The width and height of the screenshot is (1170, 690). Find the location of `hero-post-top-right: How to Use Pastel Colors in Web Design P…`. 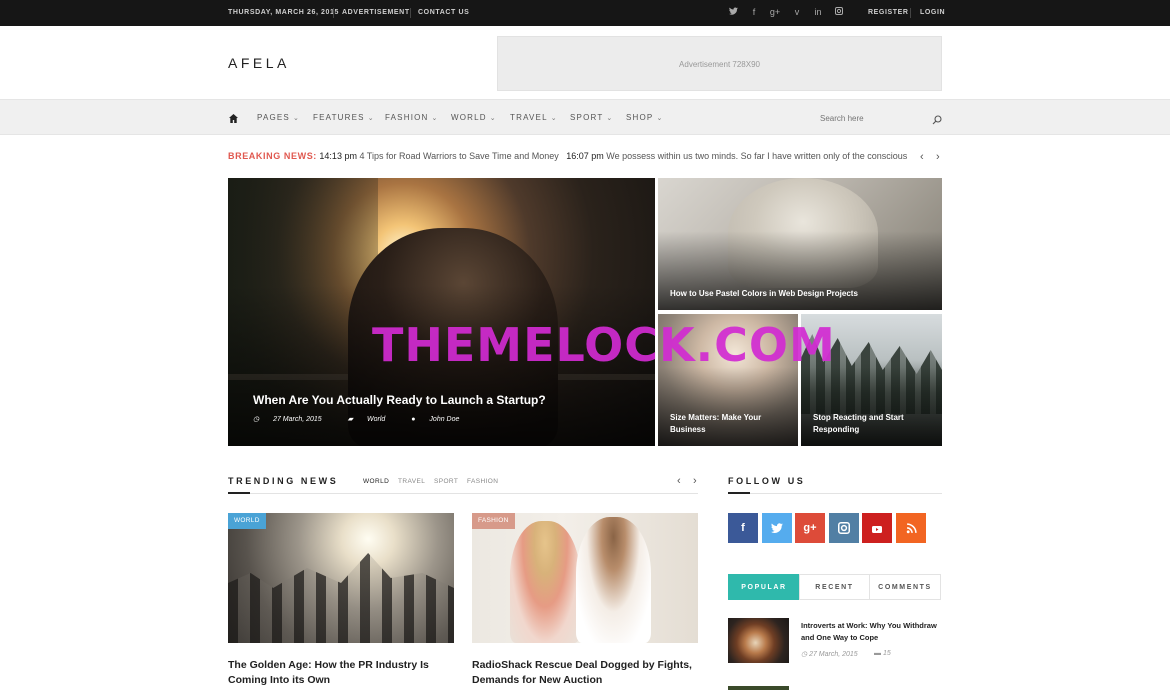

hero-post-top-right: How to Use Pastel Colors in Web Design P… is located at coordinates (800, 244).